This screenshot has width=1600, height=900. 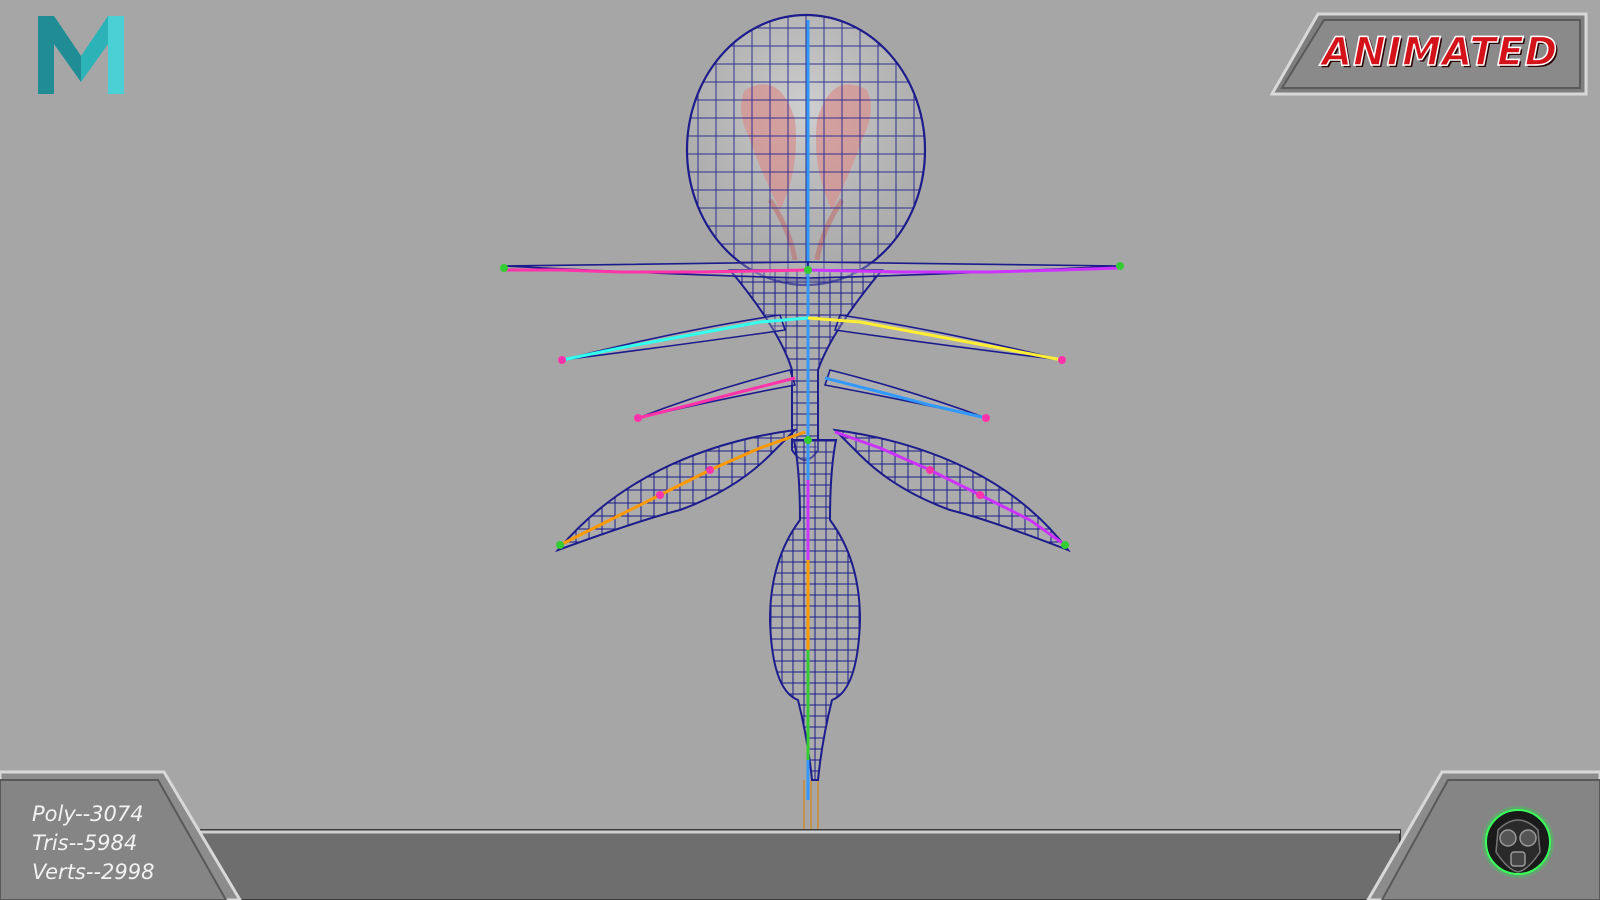 What do you see at coordinates (85, 843) in the screenshot?
I see `tris-count: Tris--5984` at bounding box center [85, 843].